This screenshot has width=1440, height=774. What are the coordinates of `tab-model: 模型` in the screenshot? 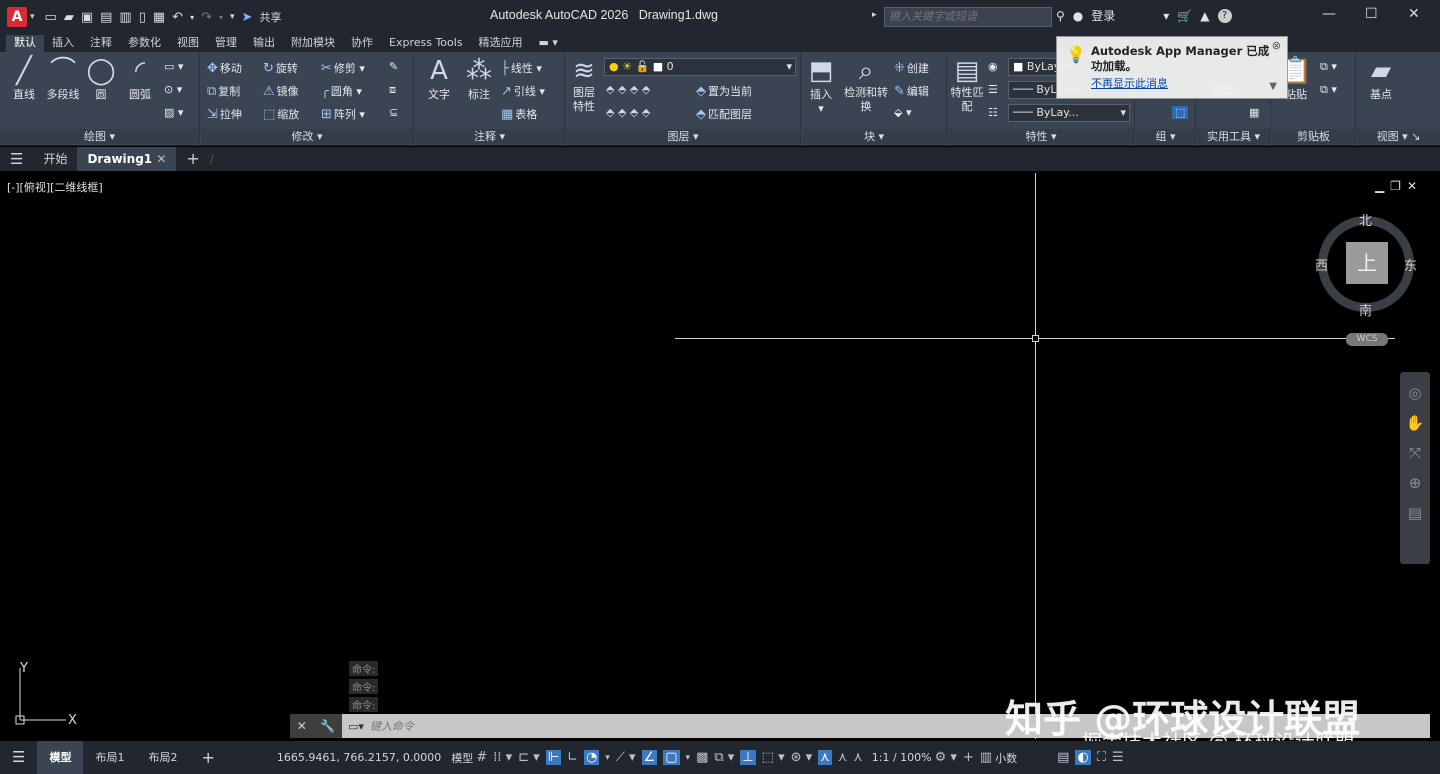 It's located at (60, 757).